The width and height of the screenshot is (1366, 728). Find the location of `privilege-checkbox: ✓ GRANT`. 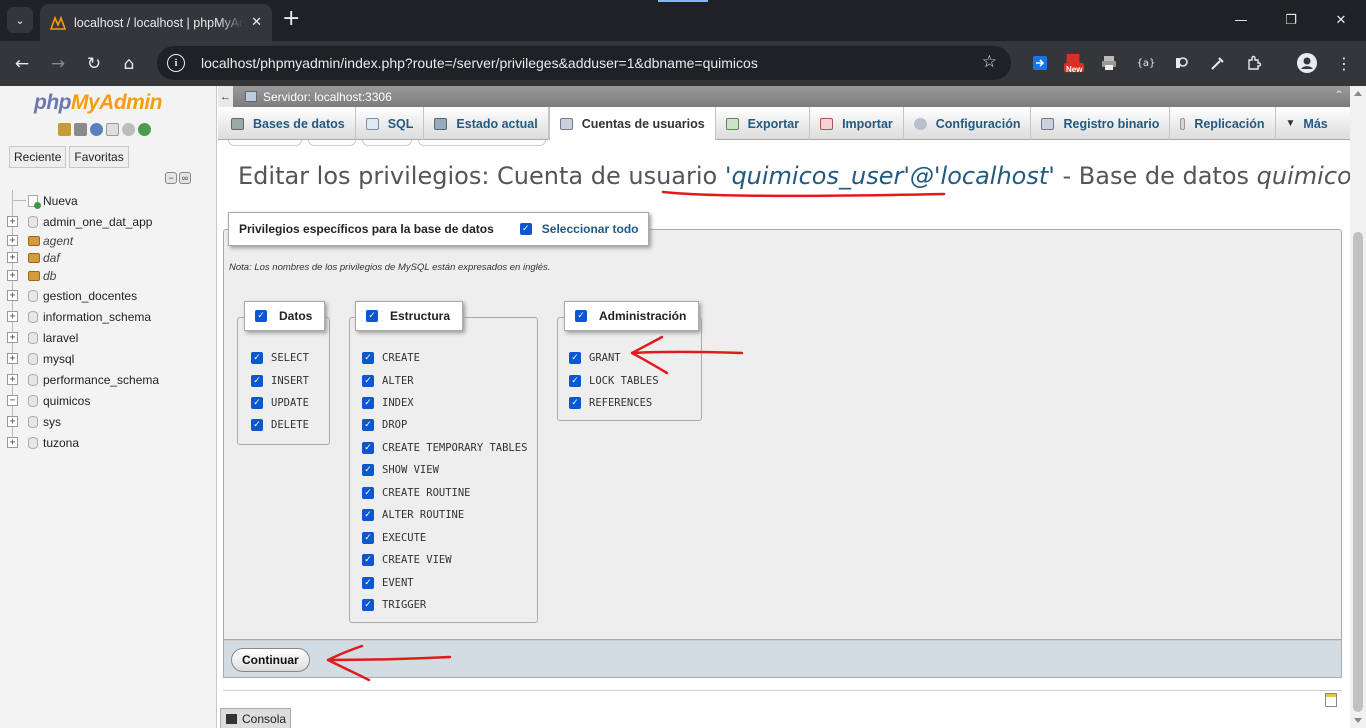

privilege-checkbox: ✓ GRANT is located at coordinates (595, 358).